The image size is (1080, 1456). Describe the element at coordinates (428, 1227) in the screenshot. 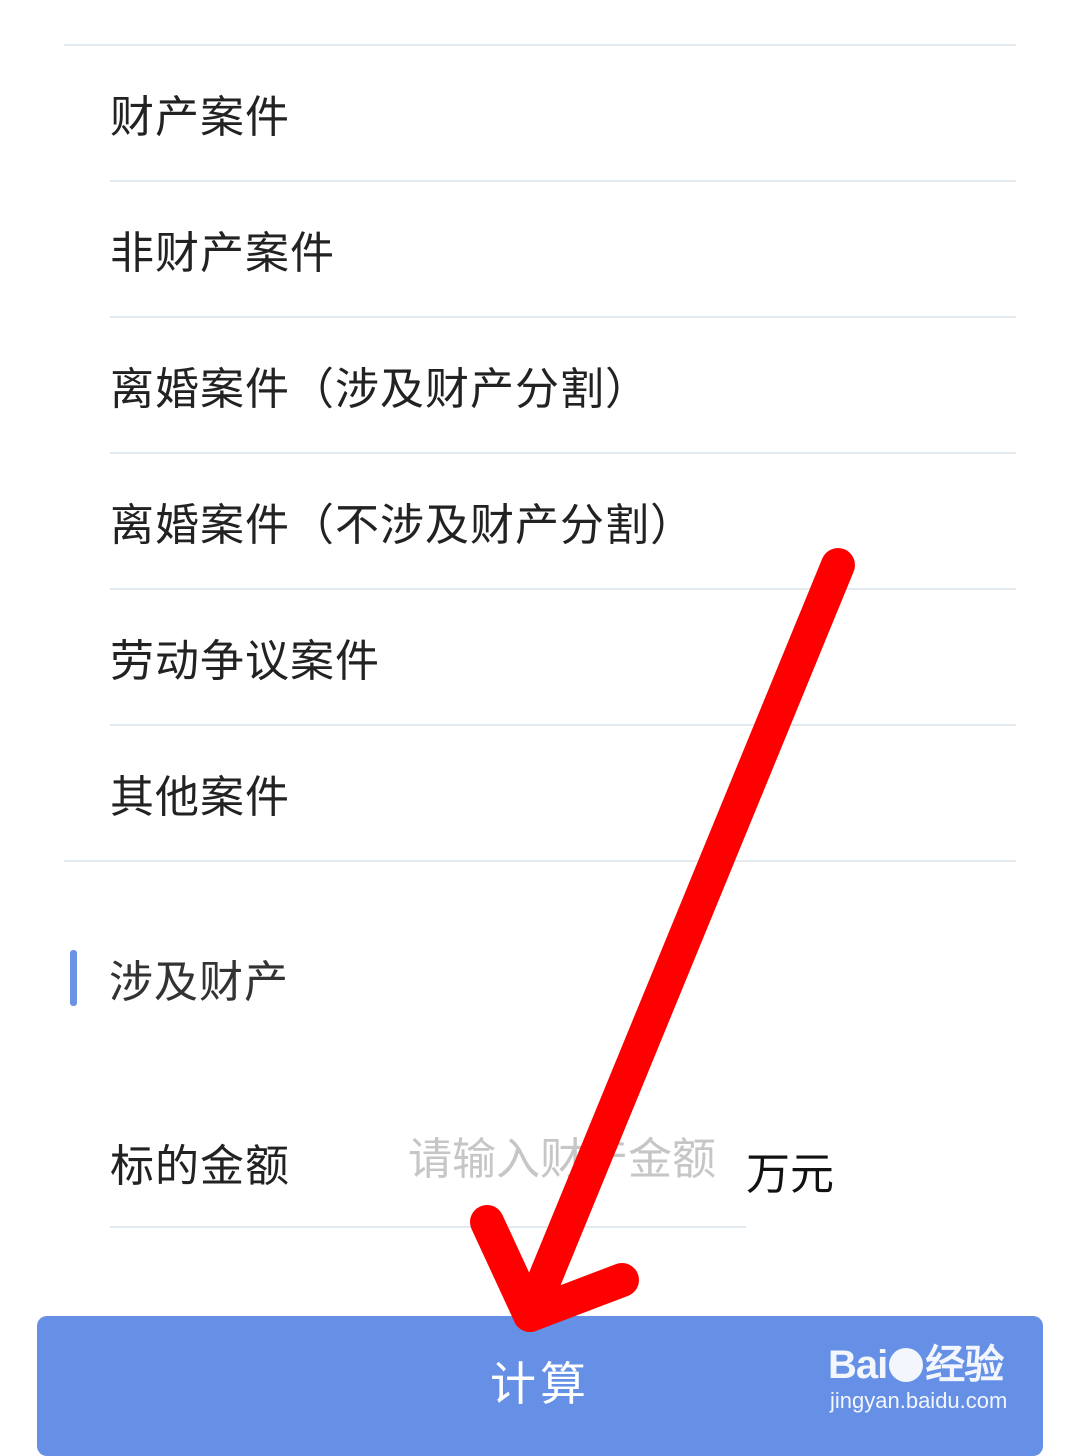

I see `amount-underline` at that location.